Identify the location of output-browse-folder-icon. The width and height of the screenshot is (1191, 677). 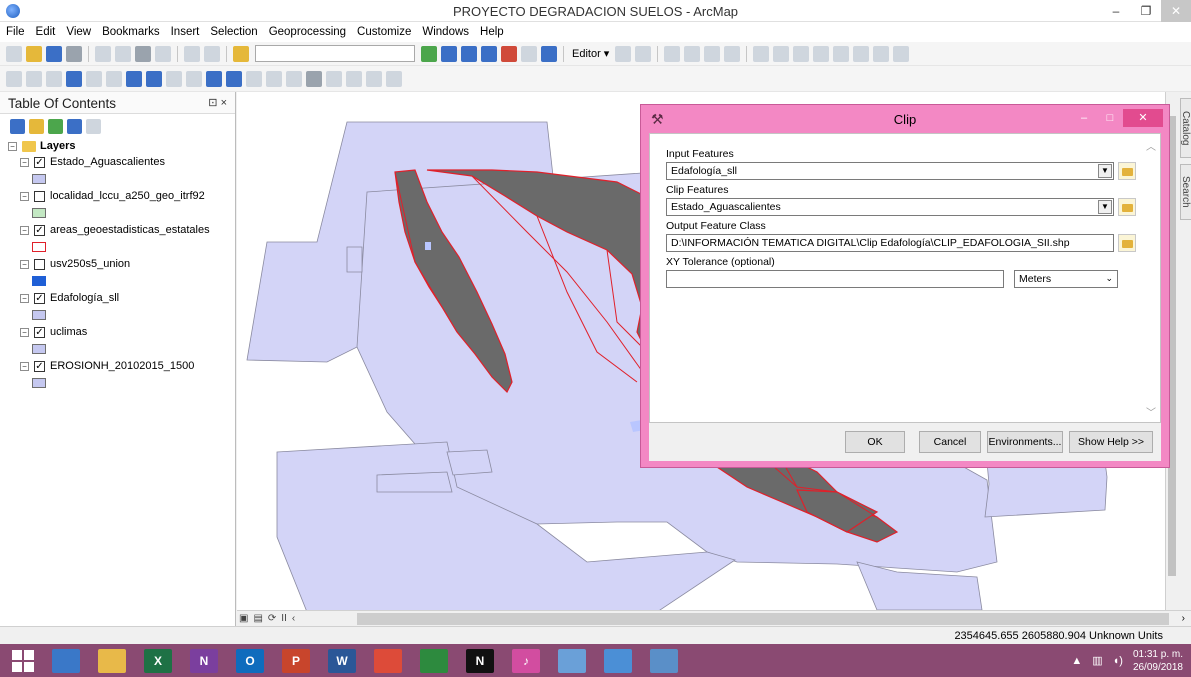
(1127, 243).